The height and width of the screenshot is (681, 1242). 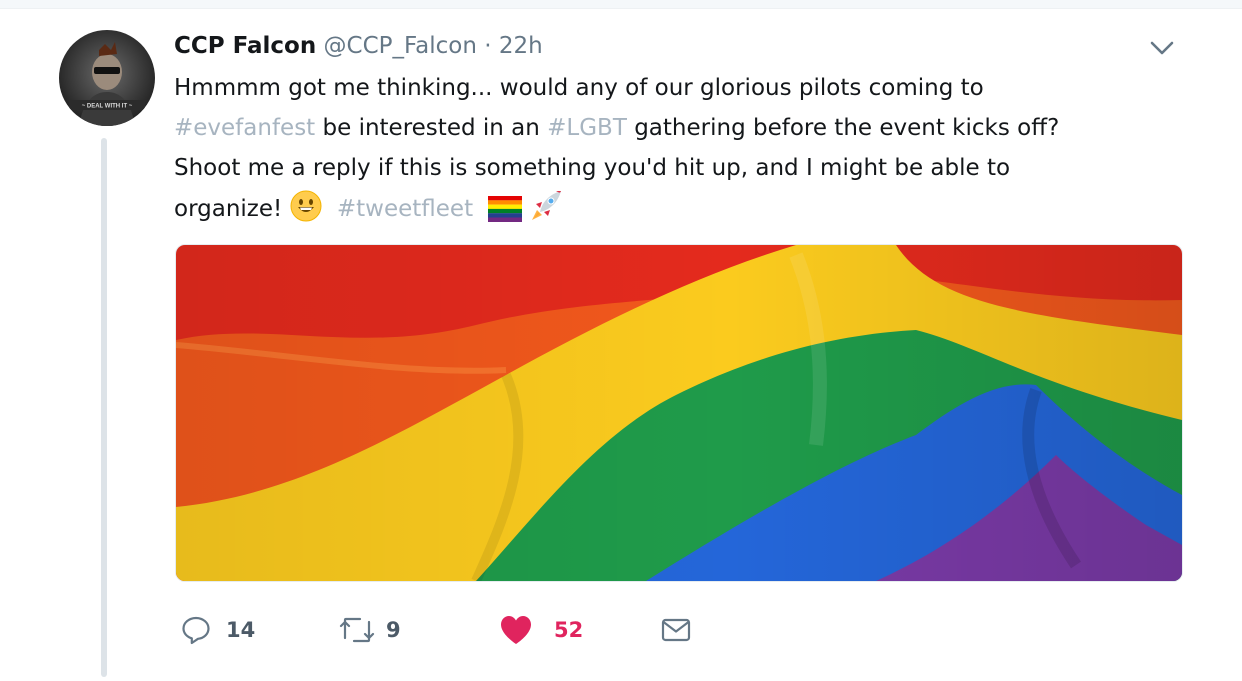 What do you see at coordinates (540, 630) in the screenshot?
I see `like-button: 52` at bounding box center [540, 630].